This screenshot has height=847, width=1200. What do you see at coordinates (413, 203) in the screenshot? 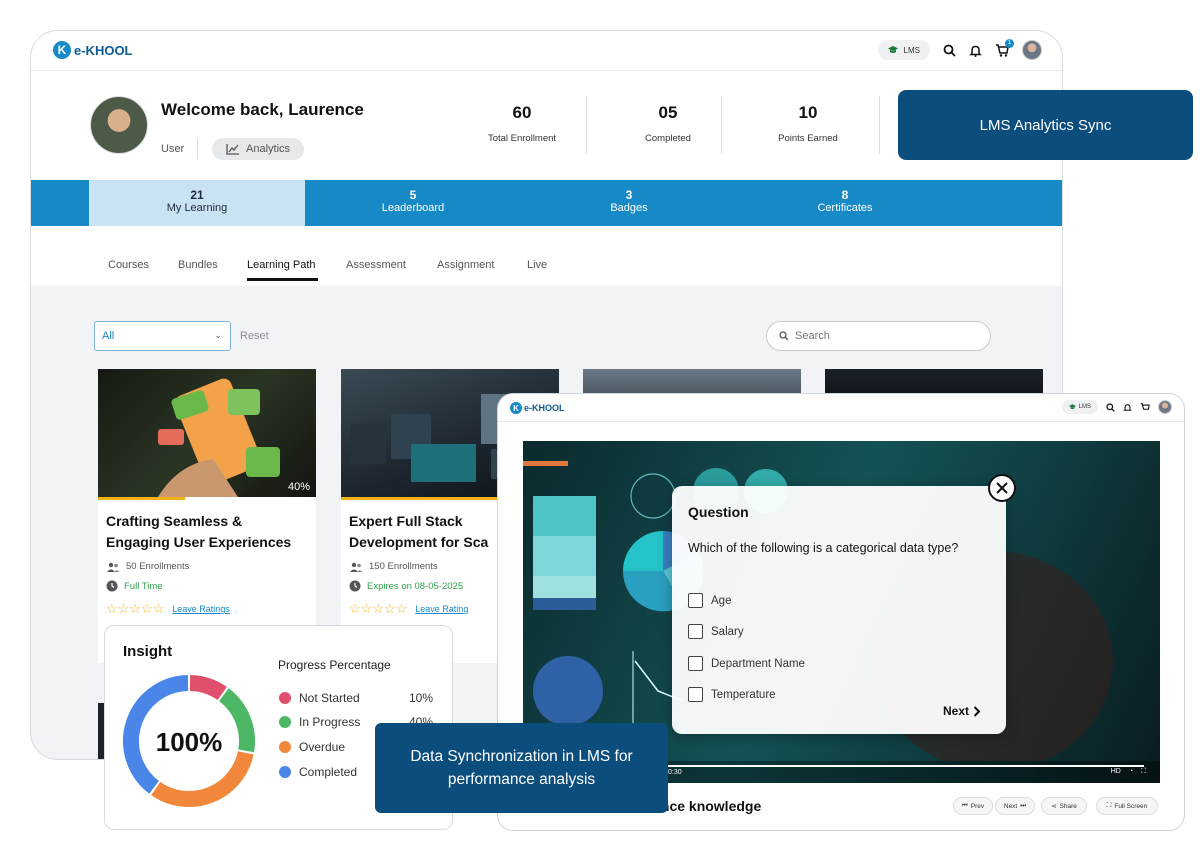
I see `tab-leaderboard: 5 Leaderboard` at bounding box center [413, 203].